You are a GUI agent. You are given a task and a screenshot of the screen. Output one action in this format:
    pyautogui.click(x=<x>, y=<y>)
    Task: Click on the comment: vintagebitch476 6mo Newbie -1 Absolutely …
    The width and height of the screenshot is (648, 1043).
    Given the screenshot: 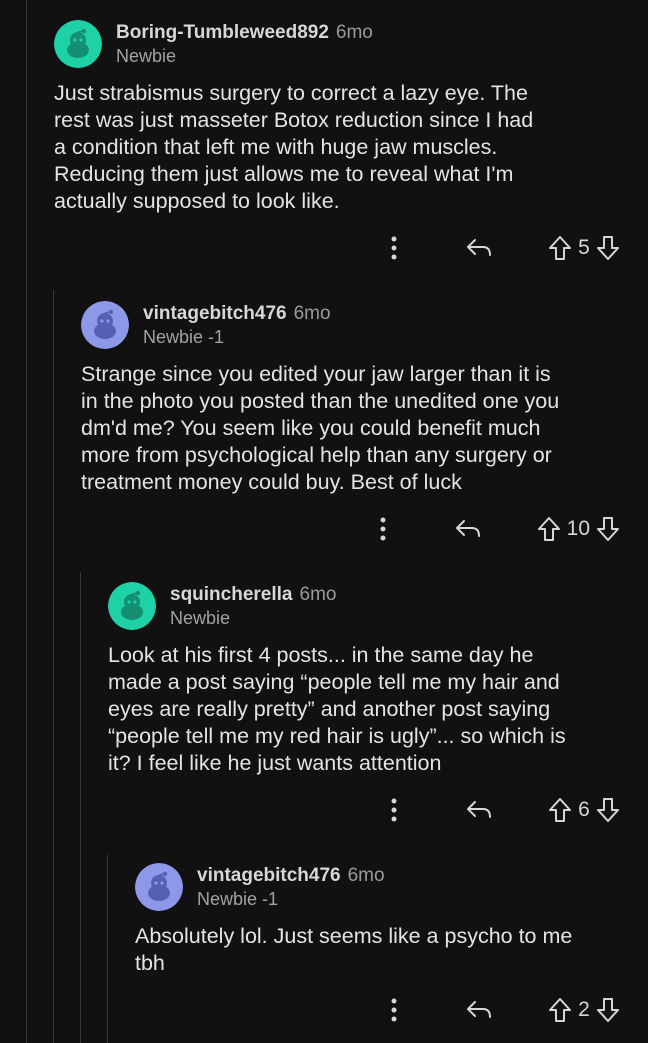 What is the action you would take?
    pyautogui.click(x=391, y=948)
    